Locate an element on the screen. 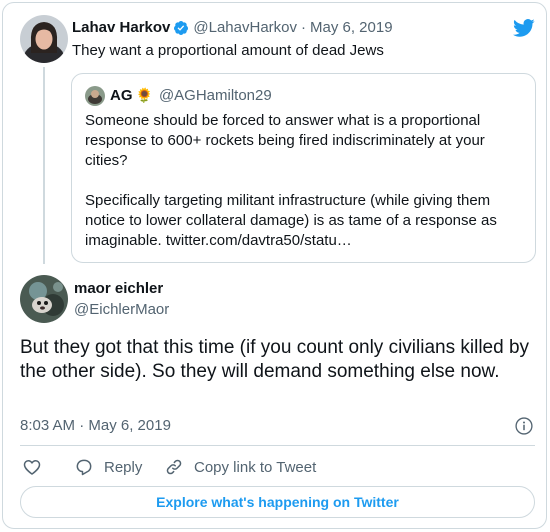 The image size is (550, 532). thread-connector-line is located at coordinates (44, 165).